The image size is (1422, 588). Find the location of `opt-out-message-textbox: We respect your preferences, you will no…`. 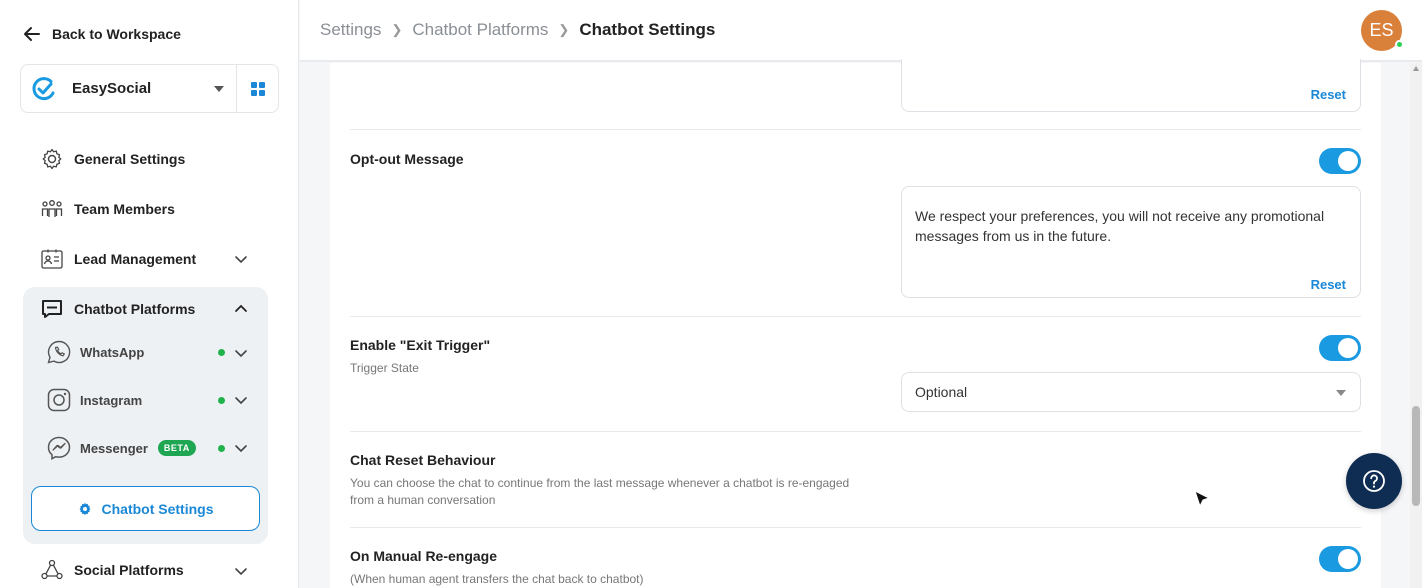

opt-out-message-textbox: We respect your preferences, you will no… is located at coordinates (1131, 242).